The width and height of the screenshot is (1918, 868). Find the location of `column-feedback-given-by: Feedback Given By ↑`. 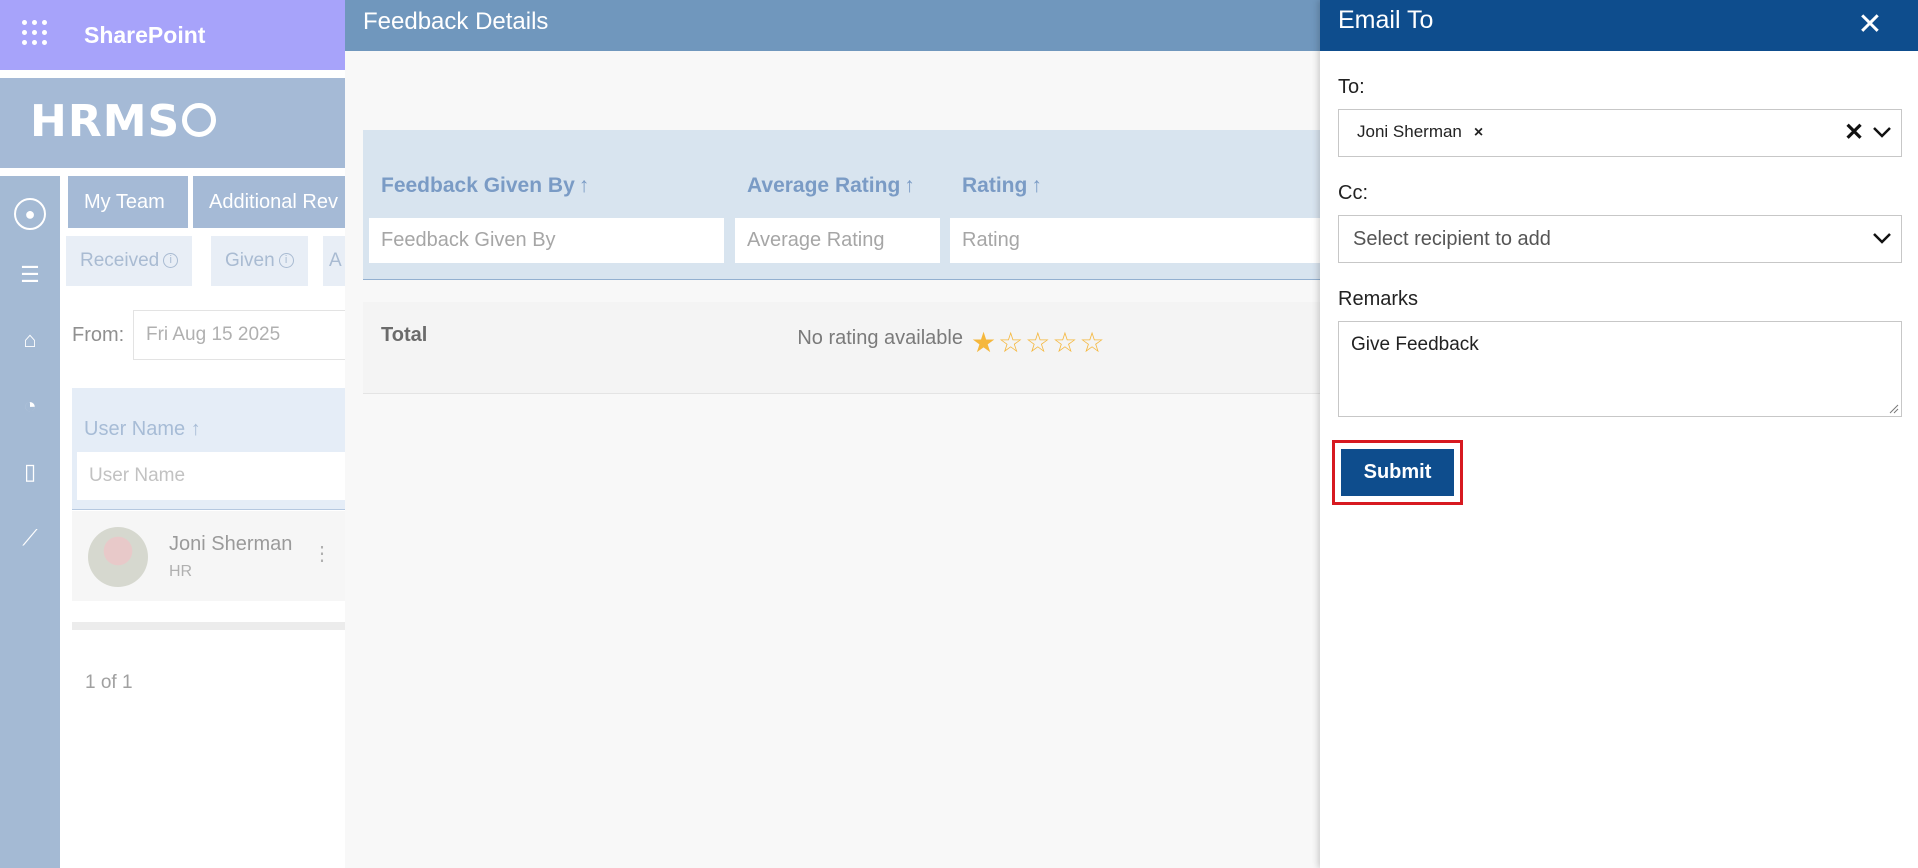

column-feedback-given-by: Feedback Given By ↑ is located at coordinates (485, 186).